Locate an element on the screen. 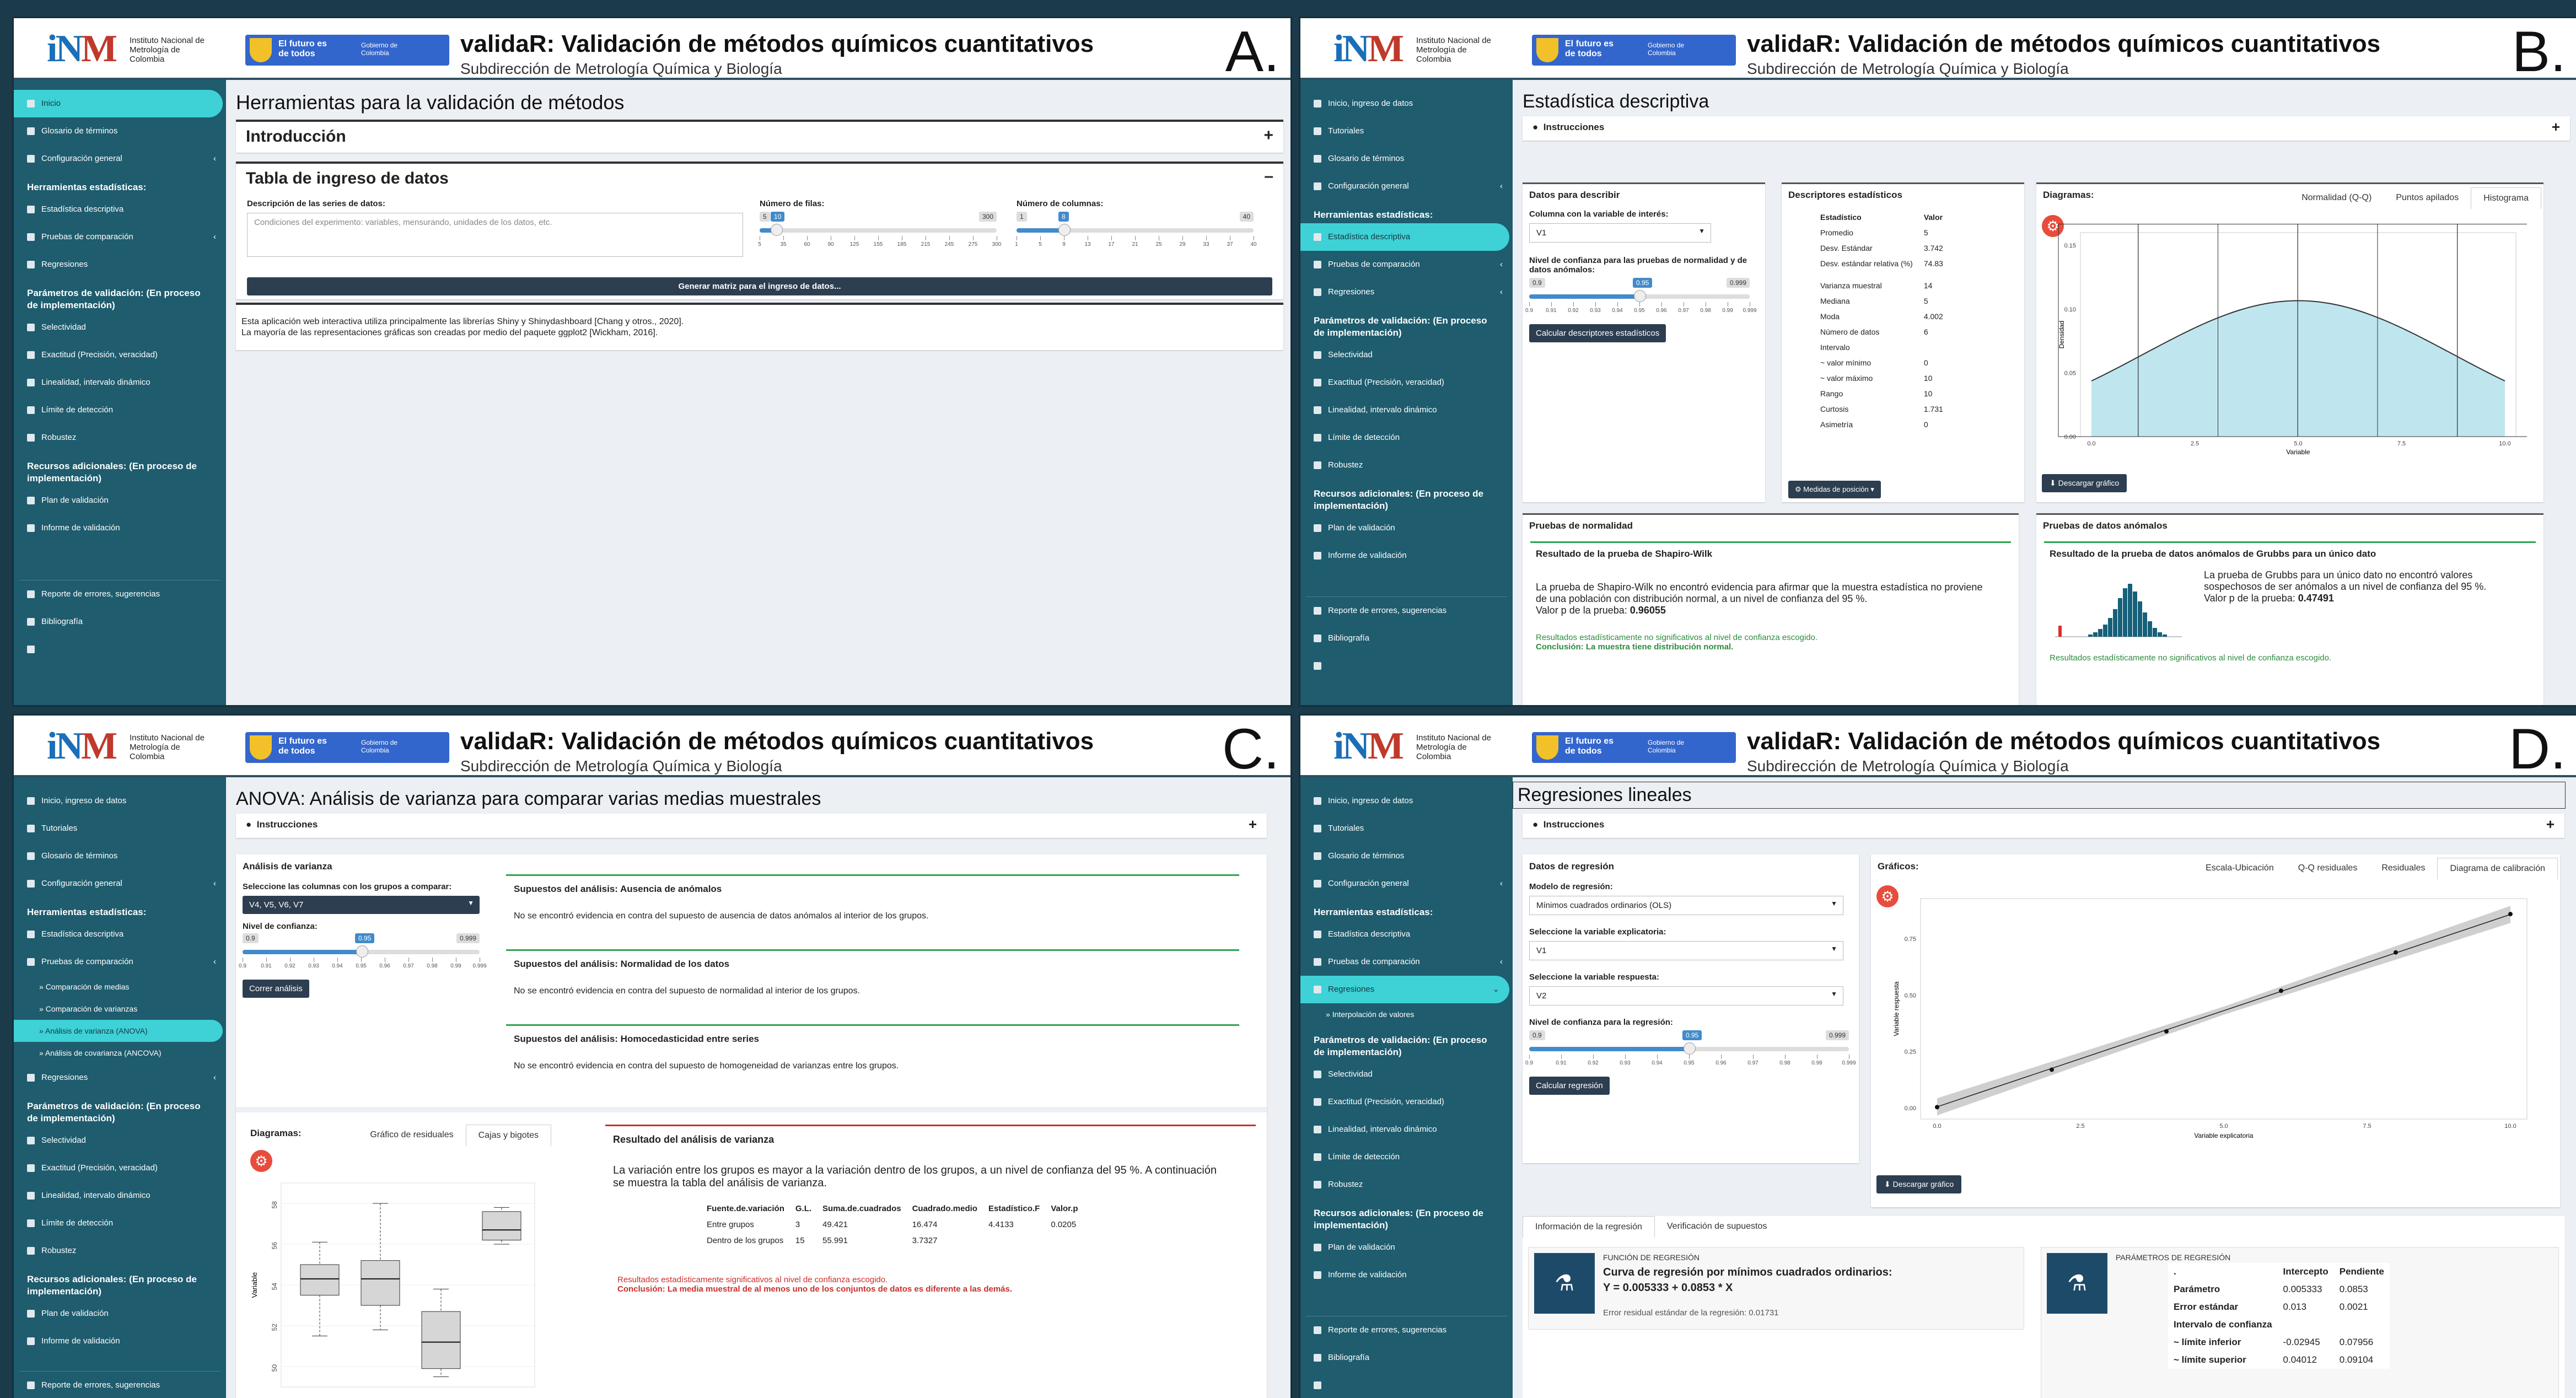 Image resolution: width=2576 pixels, height=1398 pixels. tab-residuals: Gráfico de residuales is located at coordinates (411, 1135).